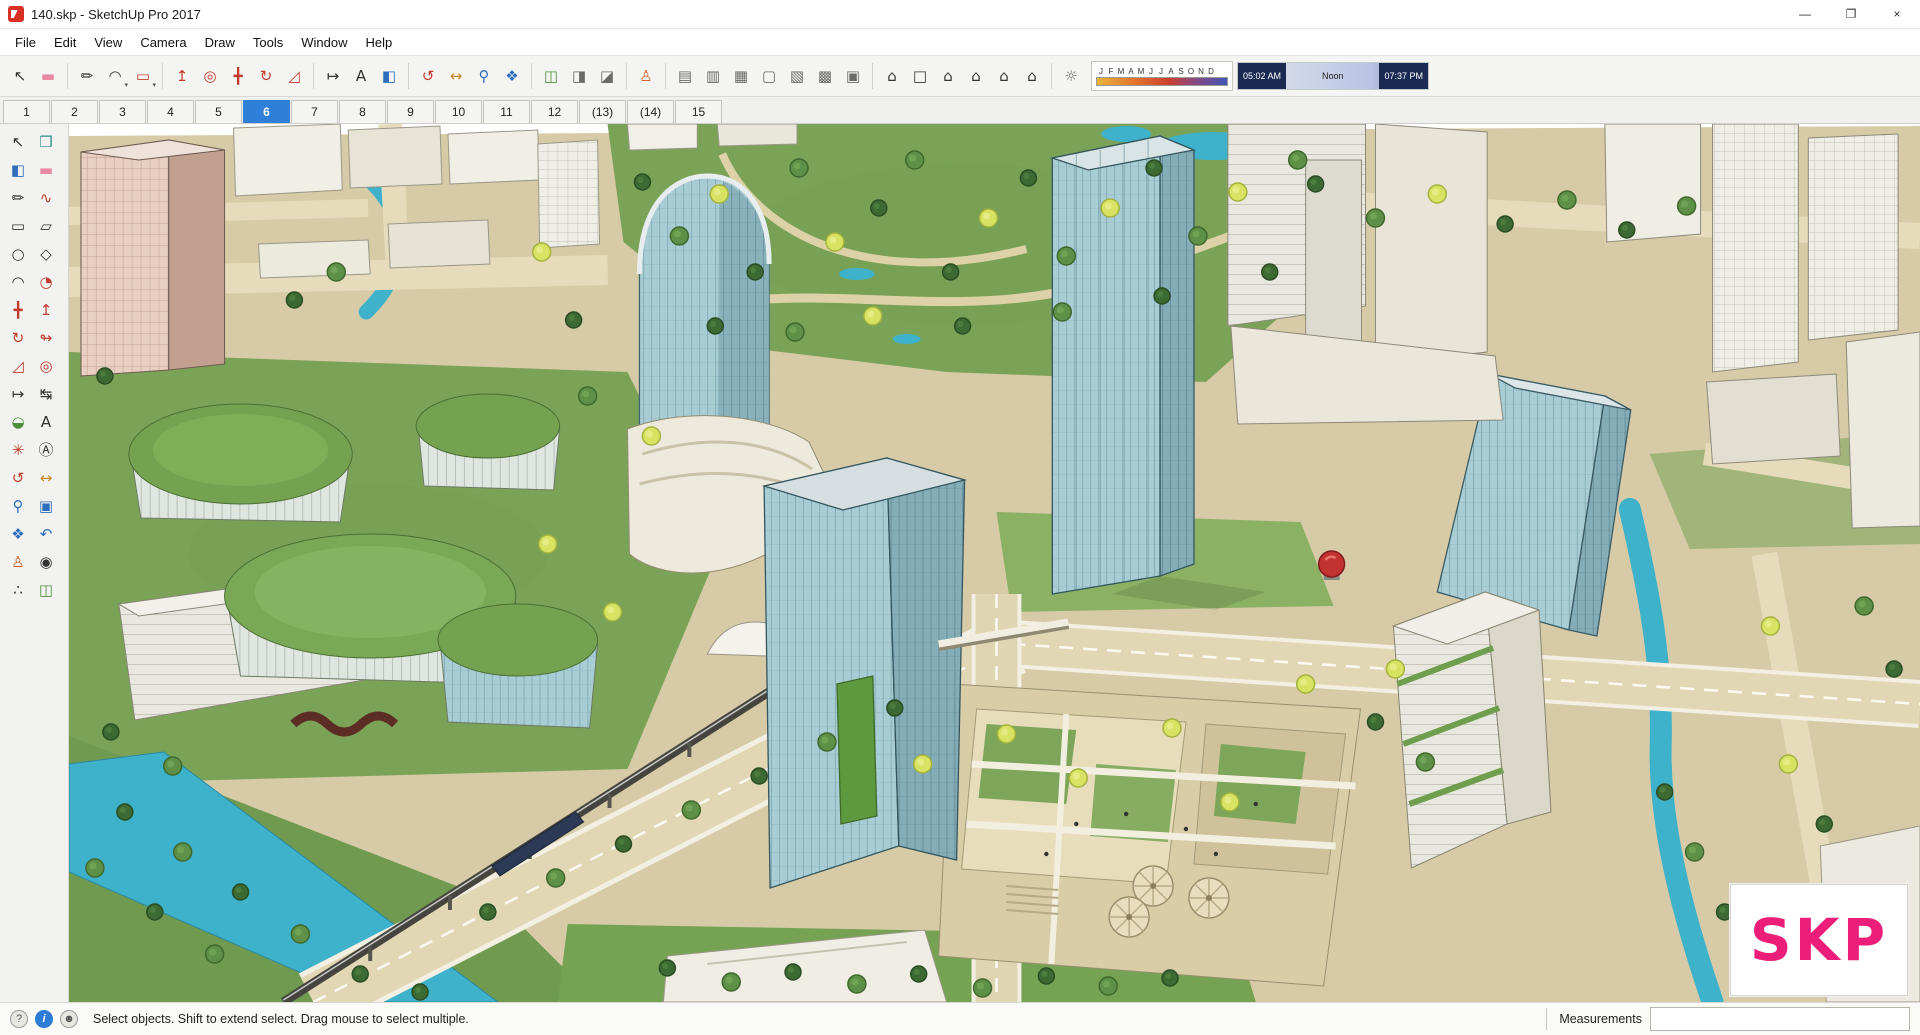  I want to click on circle-tool-button: ○, so click(18, 254).